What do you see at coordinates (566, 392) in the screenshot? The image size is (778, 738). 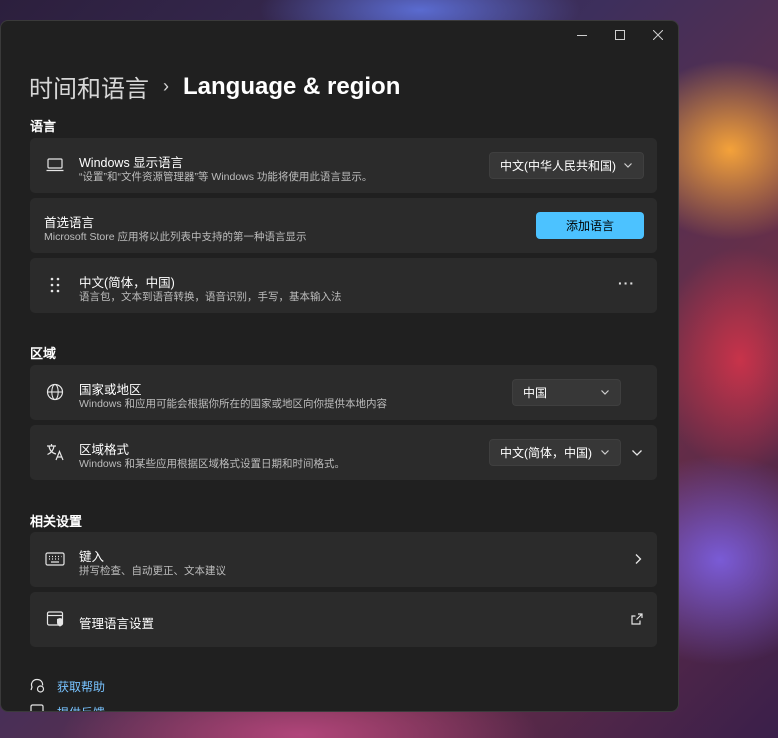 I see `country-region-dropdown: 中国` at bounding box center [566, 392].